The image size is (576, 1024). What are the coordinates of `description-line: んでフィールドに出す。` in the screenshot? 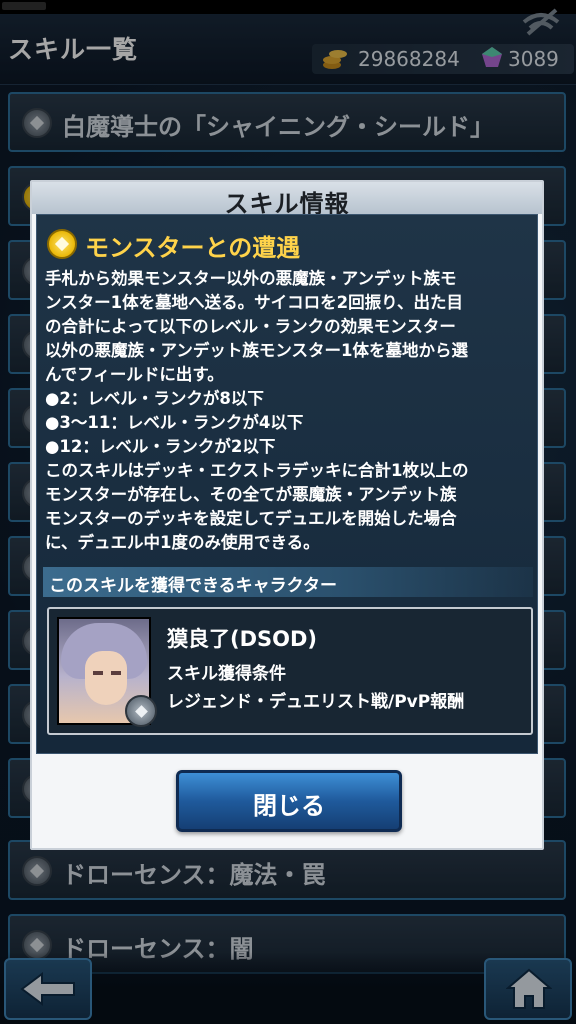 It's located at (134, 374).